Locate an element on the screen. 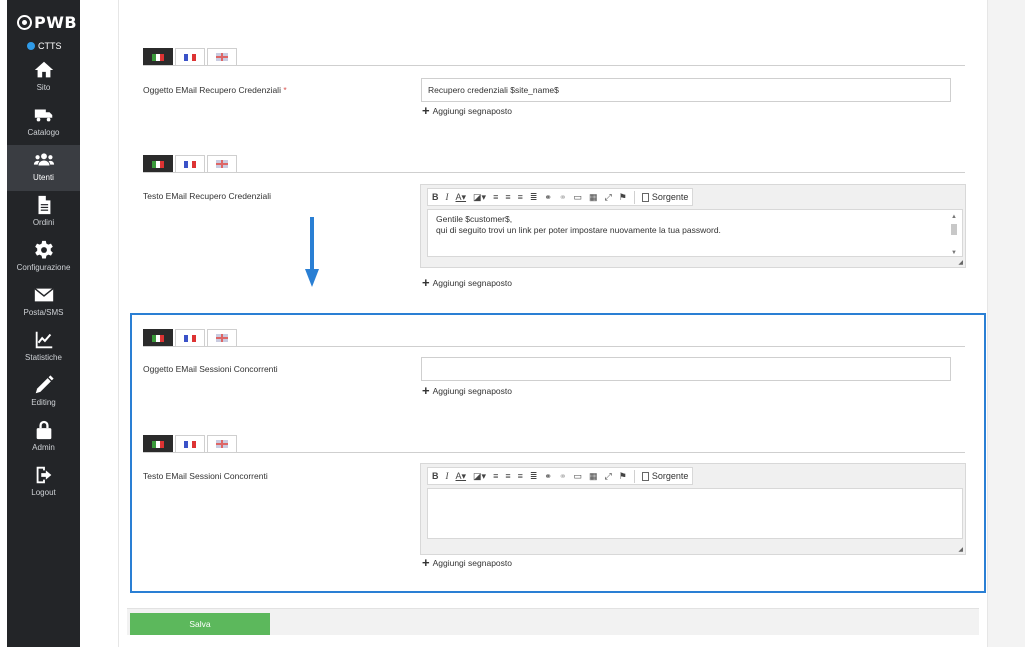  sidebar-item-label: Statistiche is located at coordinates (43, 357).